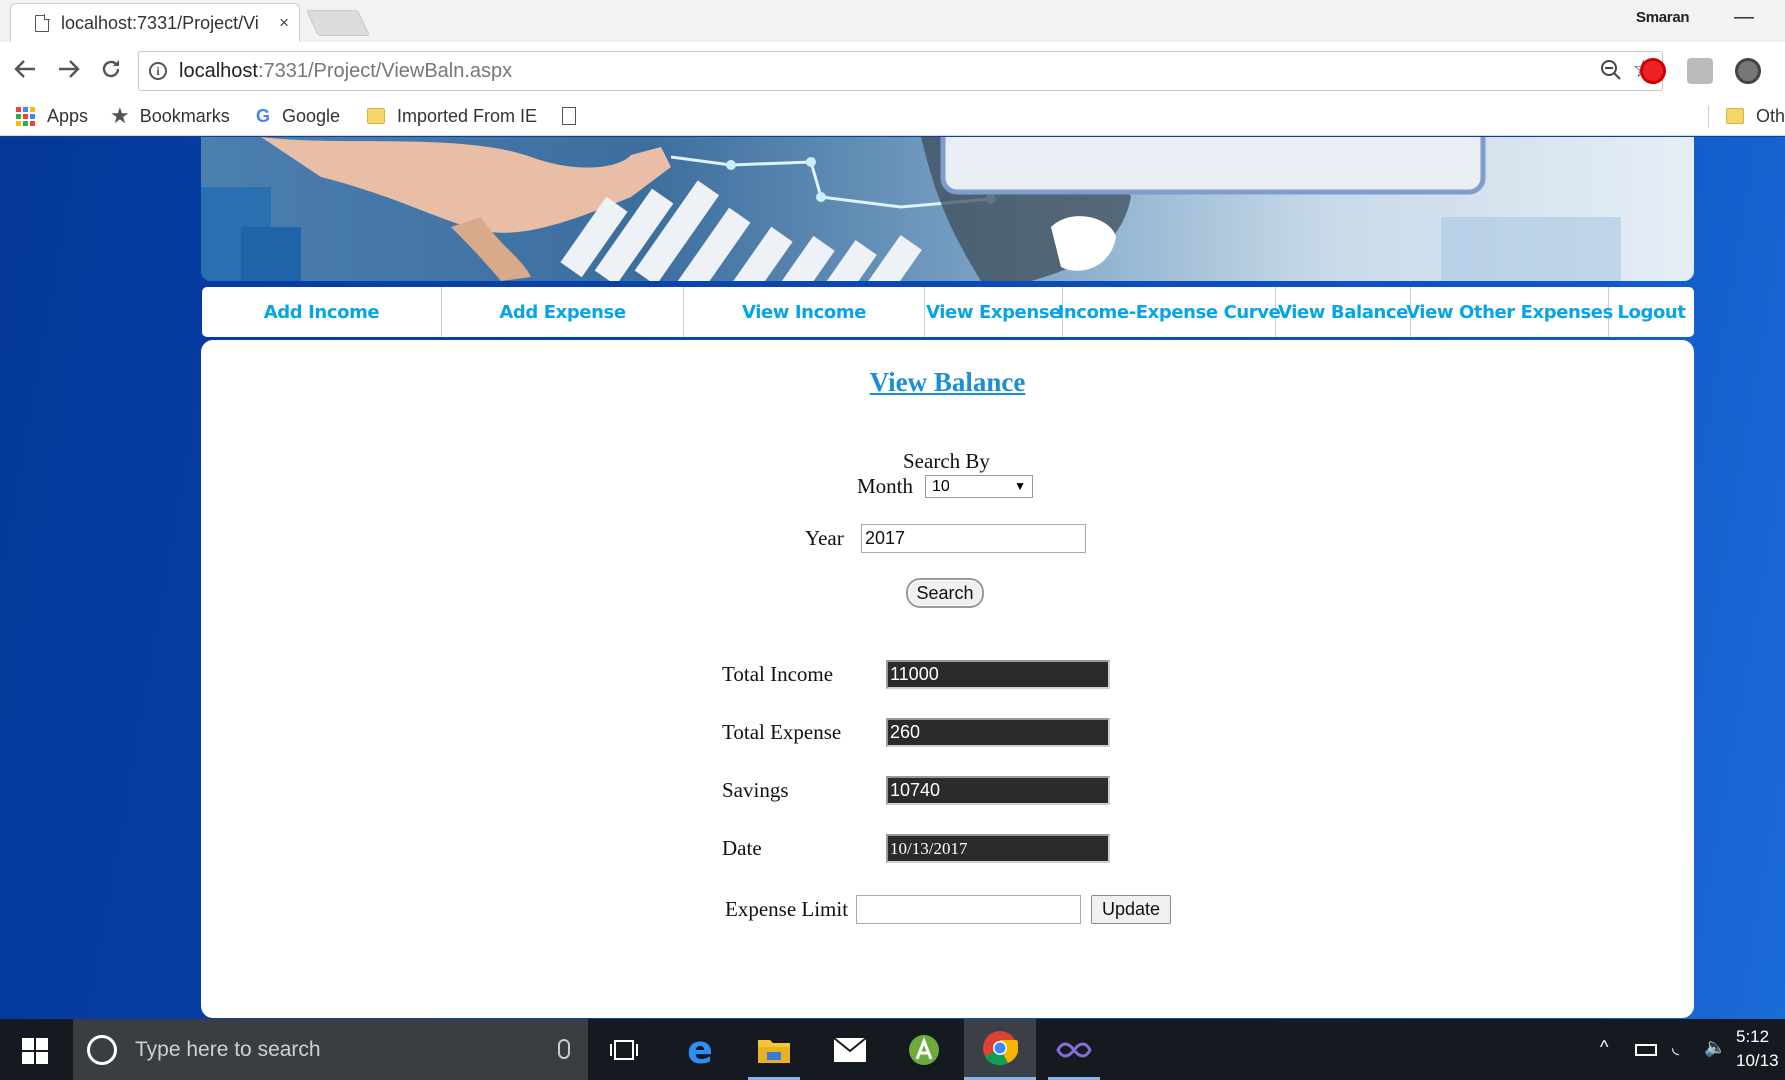 The image size is (1785, 1080). Describe the element at coordinates (1000, 1049) in the screenshot. I see `chrome-icon` at that location.